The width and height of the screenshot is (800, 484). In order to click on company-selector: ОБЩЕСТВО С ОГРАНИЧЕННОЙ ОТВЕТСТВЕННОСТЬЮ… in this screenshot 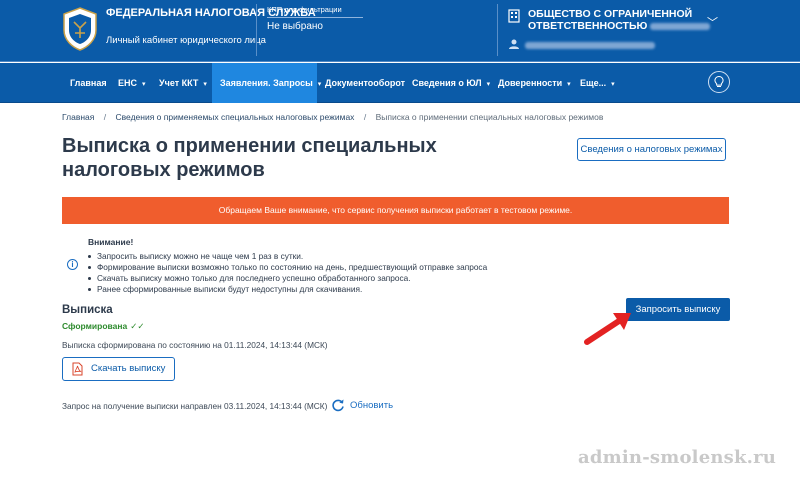, I will do `click(648, 30)`.